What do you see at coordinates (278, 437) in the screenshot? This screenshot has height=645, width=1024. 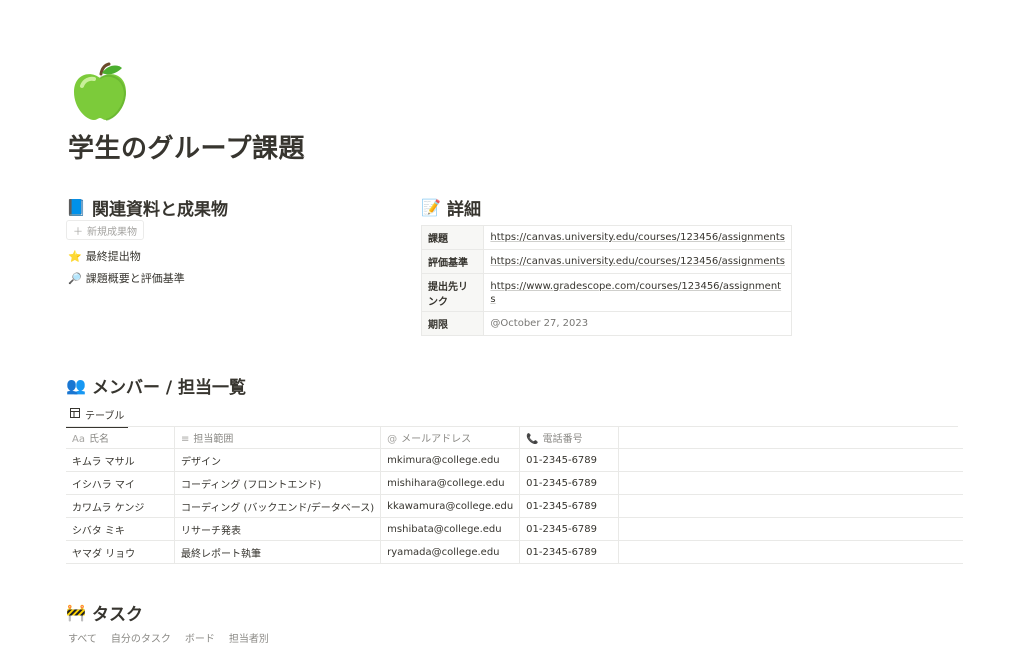 I see `column-header-scope: ≡ 担当範囲` at bounding box center [278, 437].